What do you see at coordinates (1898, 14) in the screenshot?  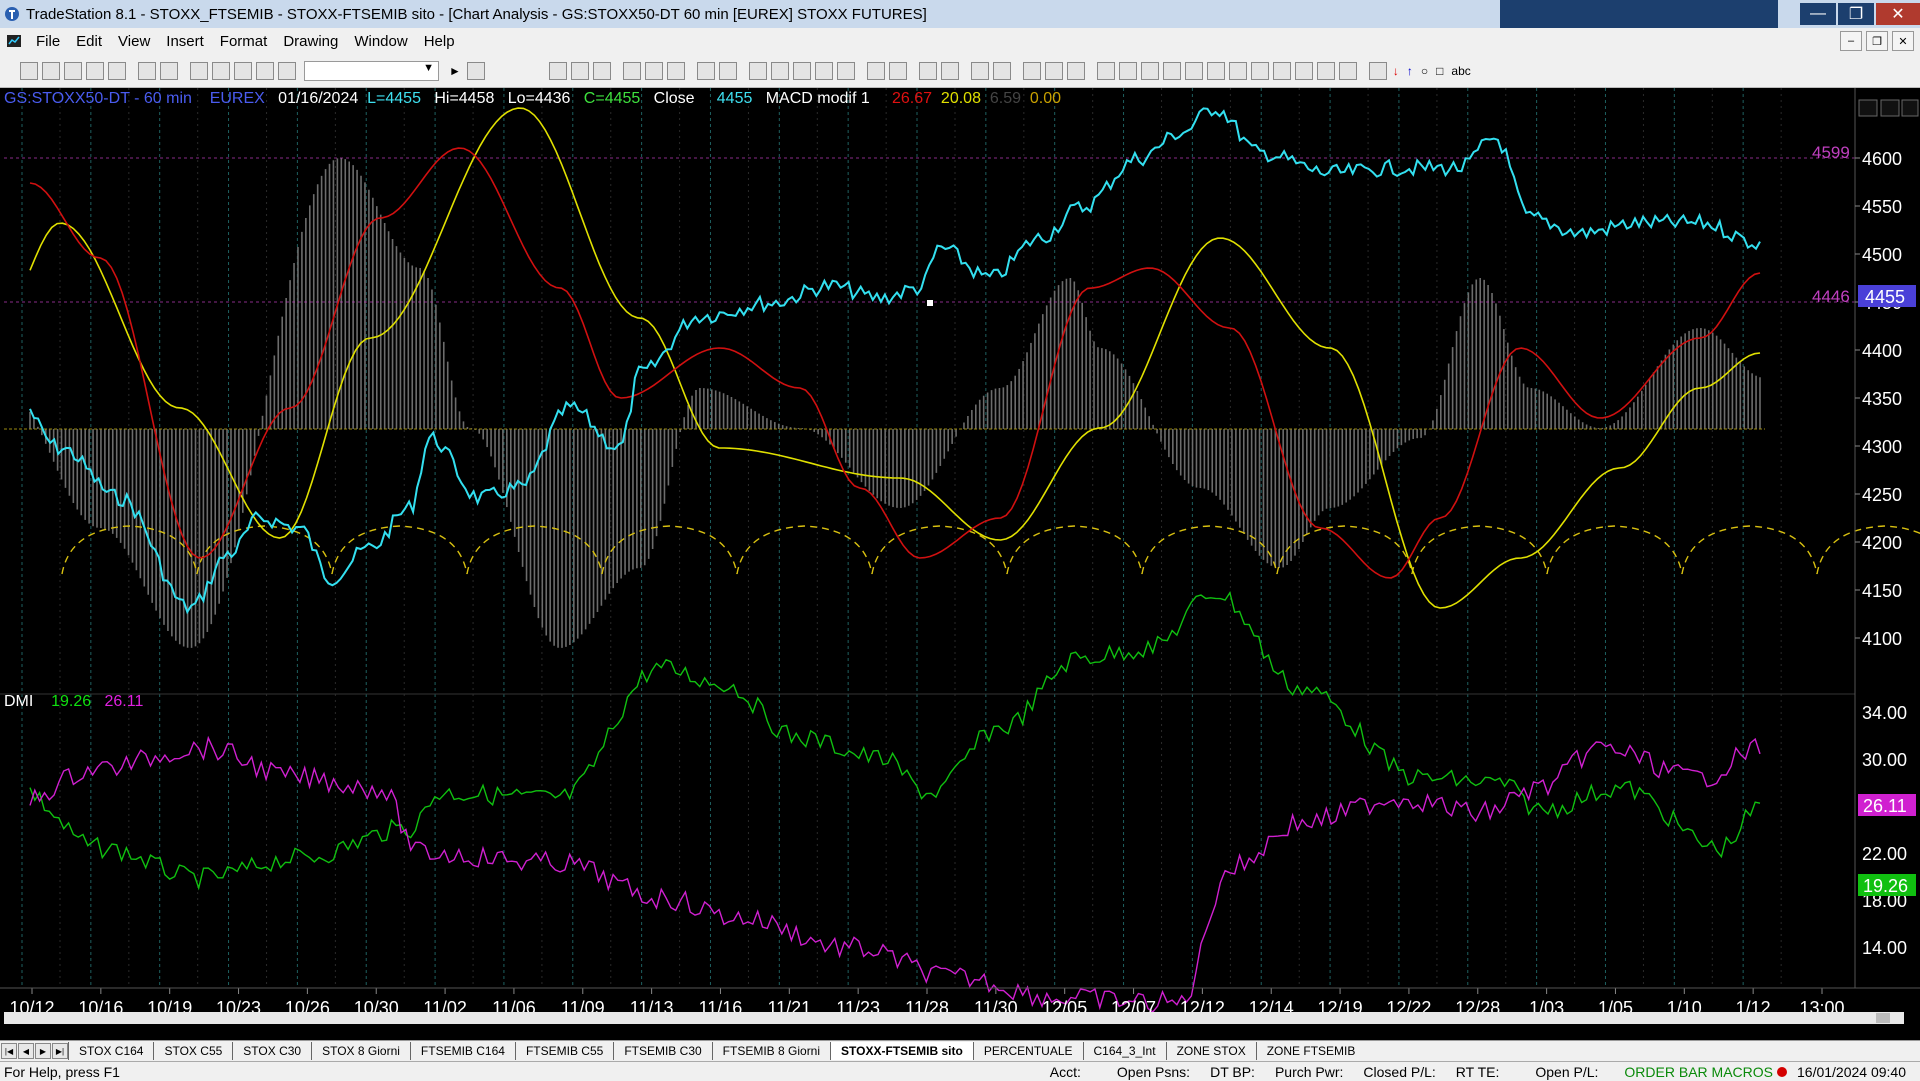 I see `close-button: ✕` at bounding box center [1898, 14].